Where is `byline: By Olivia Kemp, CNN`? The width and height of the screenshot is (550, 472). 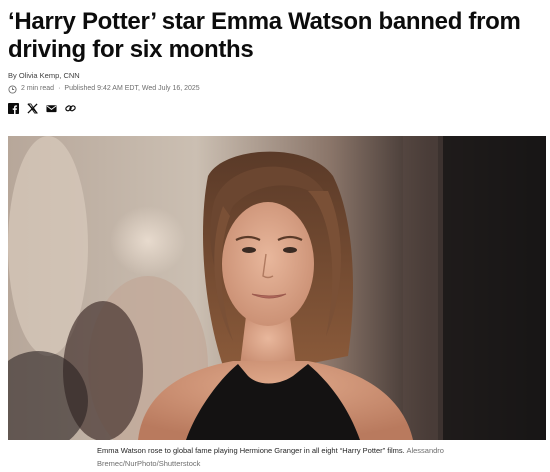
byline: By Olivia Kemp, CNN is located at coordinates (44, 76).